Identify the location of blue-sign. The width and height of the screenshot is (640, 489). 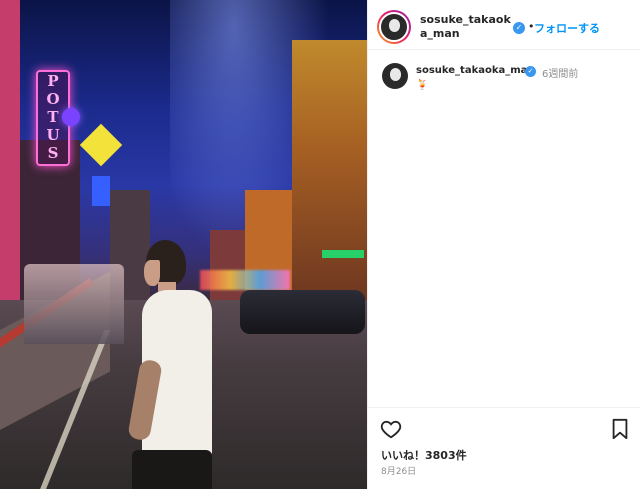
(101, 191).